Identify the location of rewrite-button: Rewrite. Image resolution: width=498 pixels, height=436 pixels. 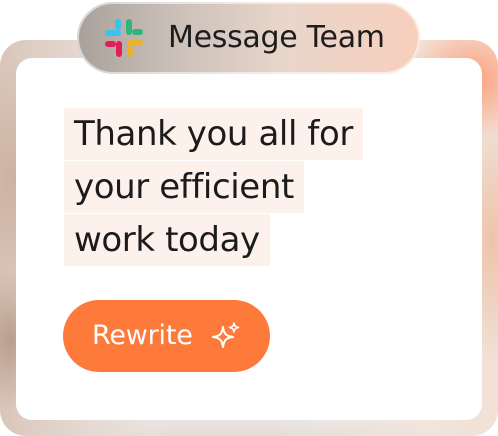
(166, 336).